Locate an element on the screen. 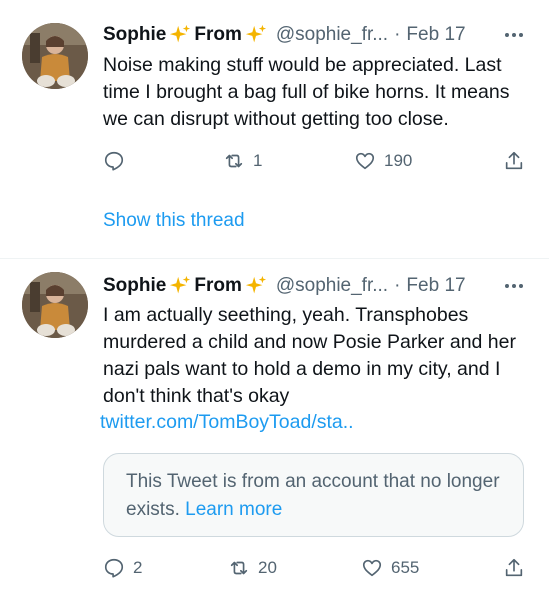  reply-button: 2 is located at coordinates (122, 568).